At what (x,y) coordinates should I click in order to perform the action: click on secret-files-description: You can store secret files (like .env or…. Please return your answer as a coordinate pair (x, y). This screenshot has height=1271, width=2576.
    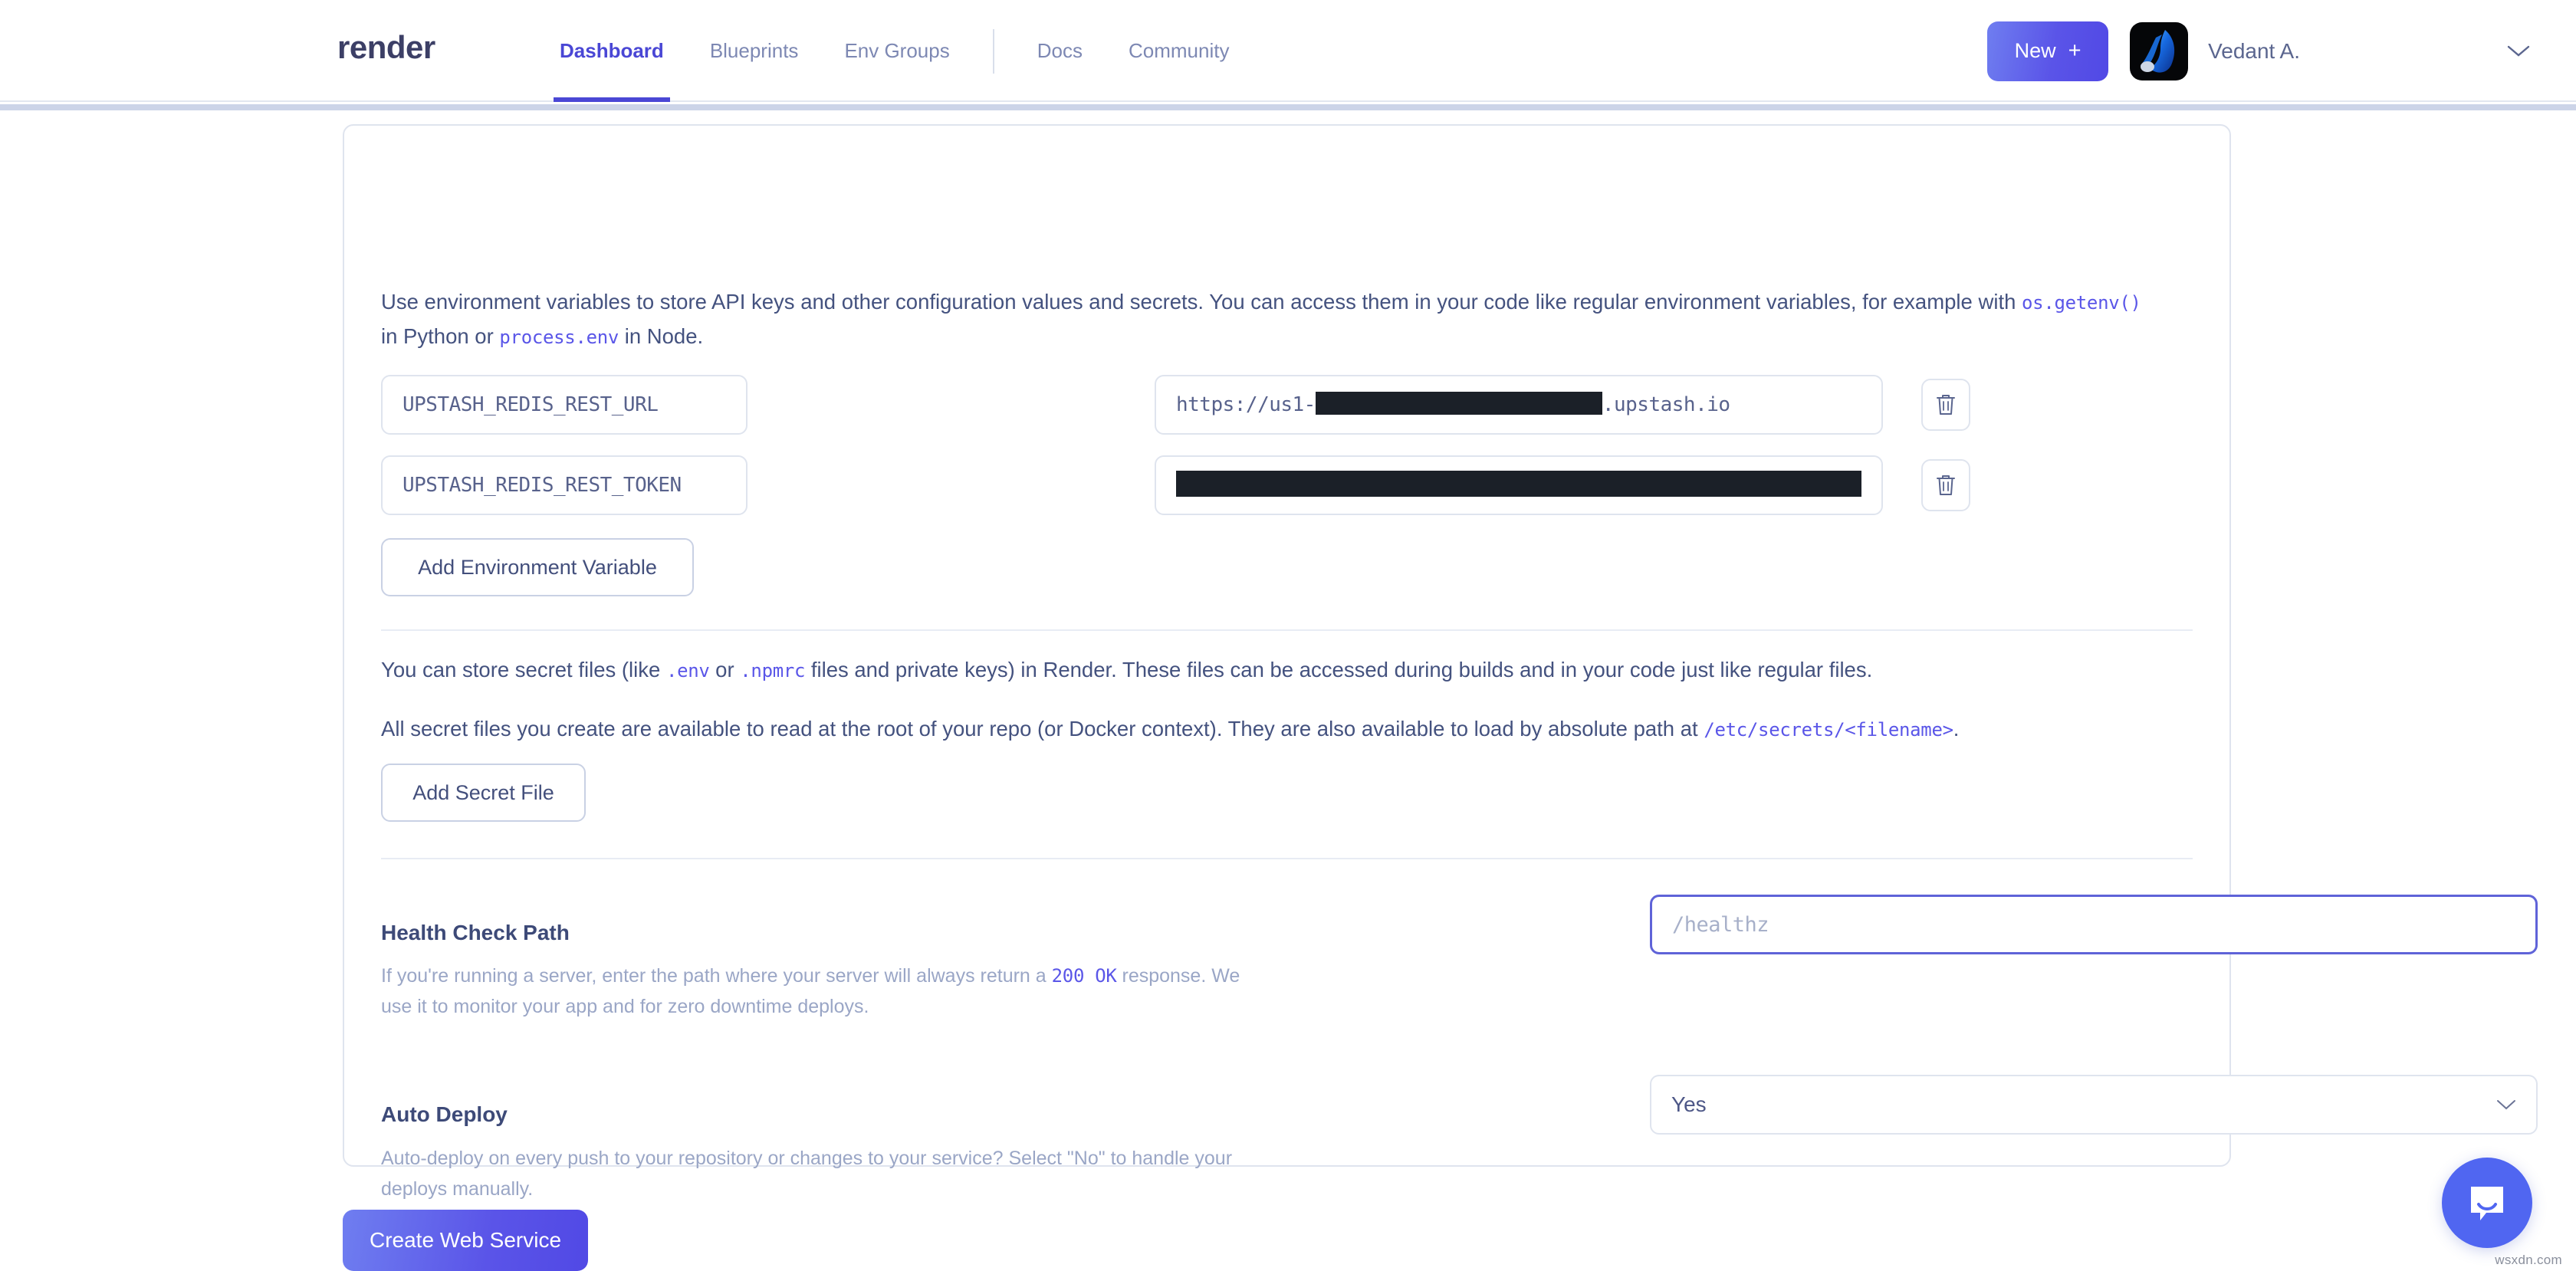
    Looking at the image, I should click on (1263, 670).